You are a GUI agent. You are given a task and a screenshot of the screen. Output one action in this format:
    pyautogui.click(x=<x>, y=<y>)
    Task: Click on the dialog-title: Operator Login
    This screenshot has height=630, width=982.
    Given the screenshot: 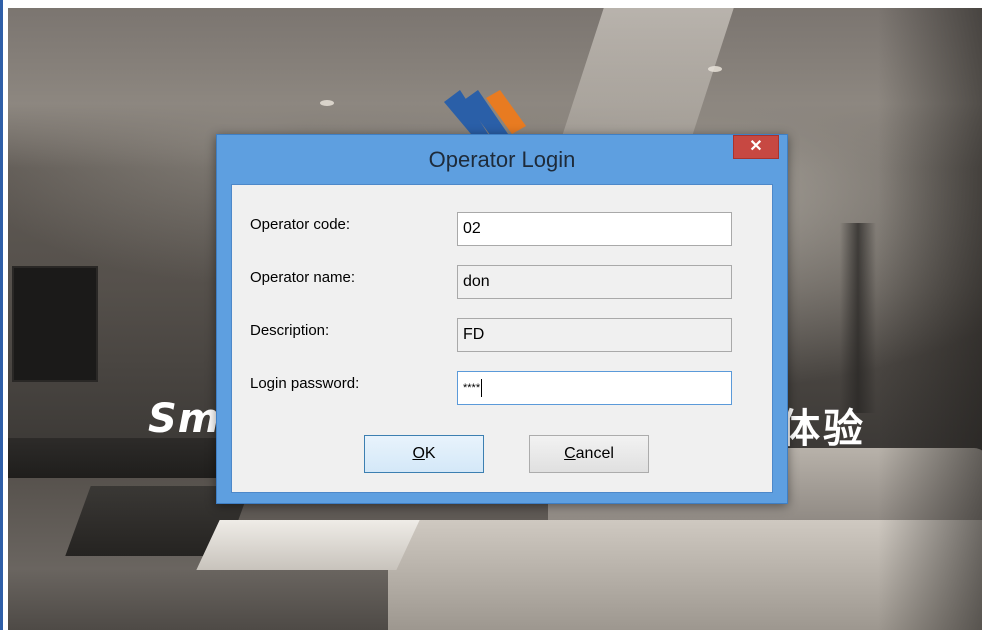 What is the action you would take?
    pyautogui.click(x=502, y=159)
    